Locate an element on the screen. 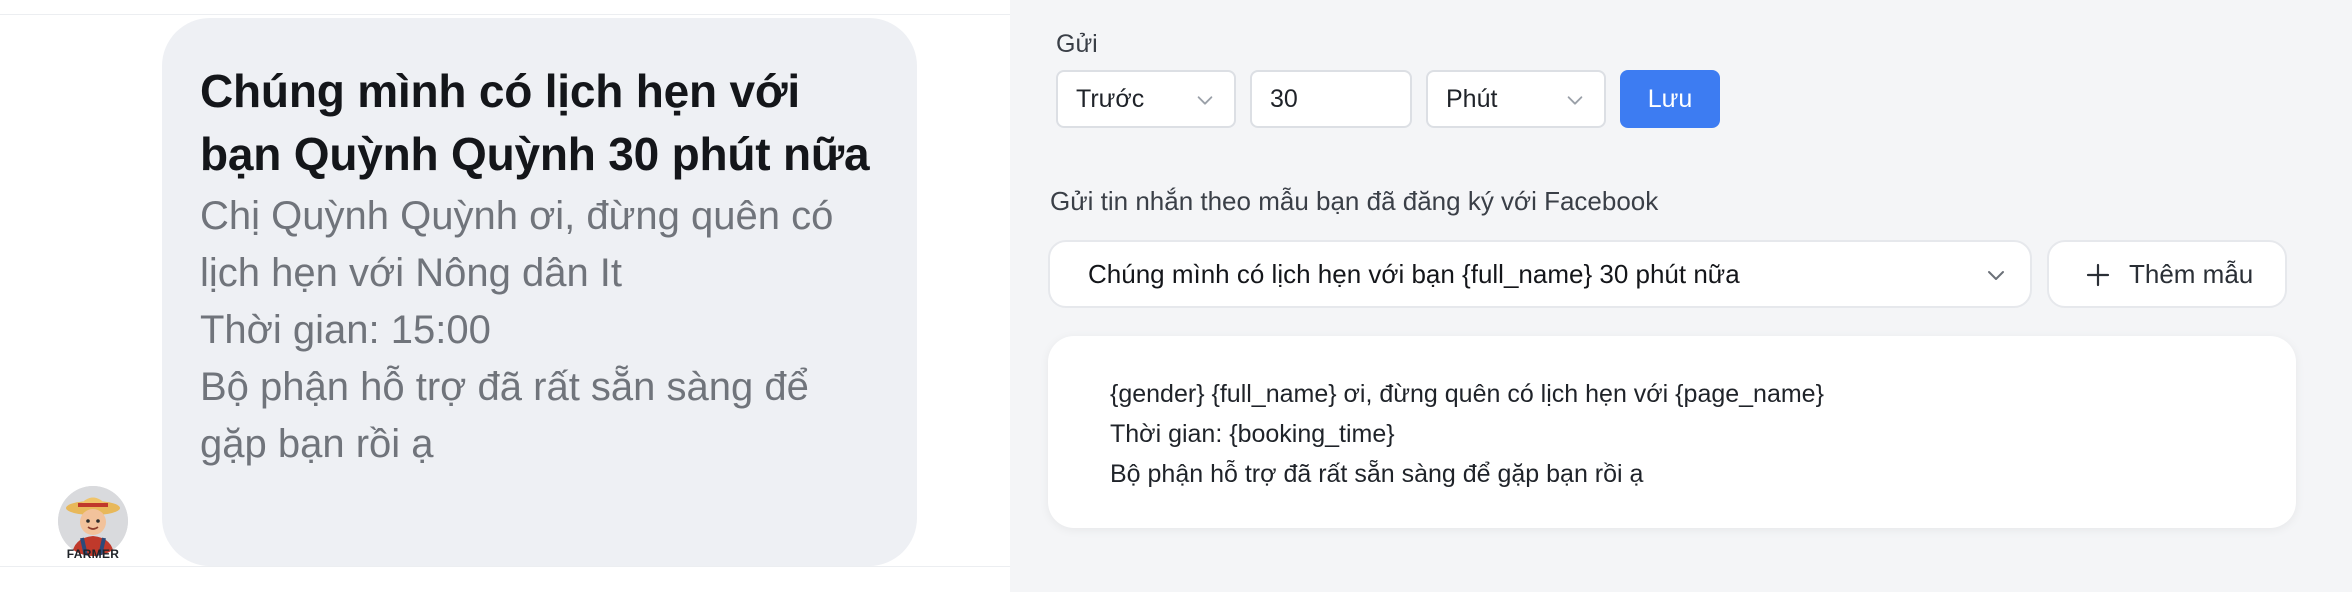  plus-icon is located at coordinates (2098, 275).